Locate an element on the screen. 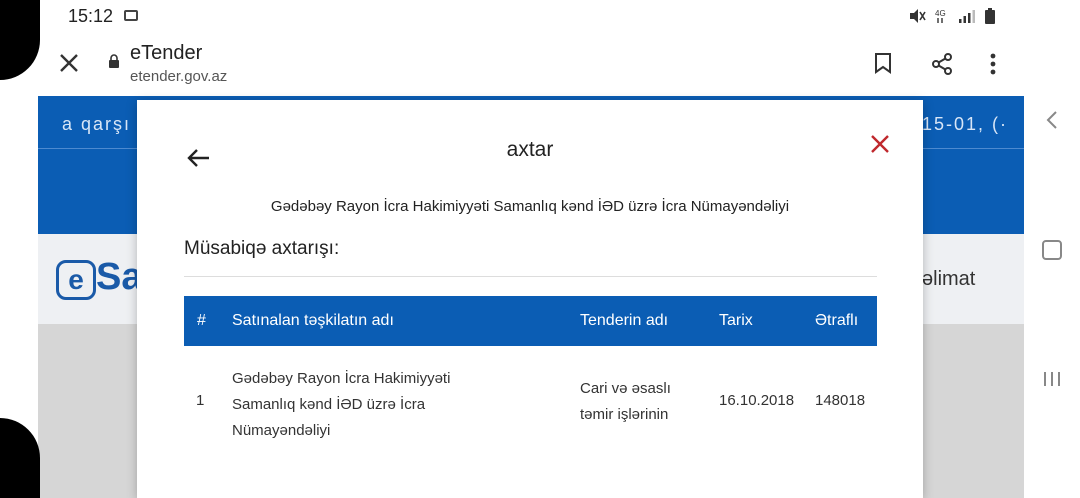 This screenshot has width=1080, height=498. row-organization-line: Samanlıq kənd İƏD üzrə İcra is located at coordinates (329, 404).